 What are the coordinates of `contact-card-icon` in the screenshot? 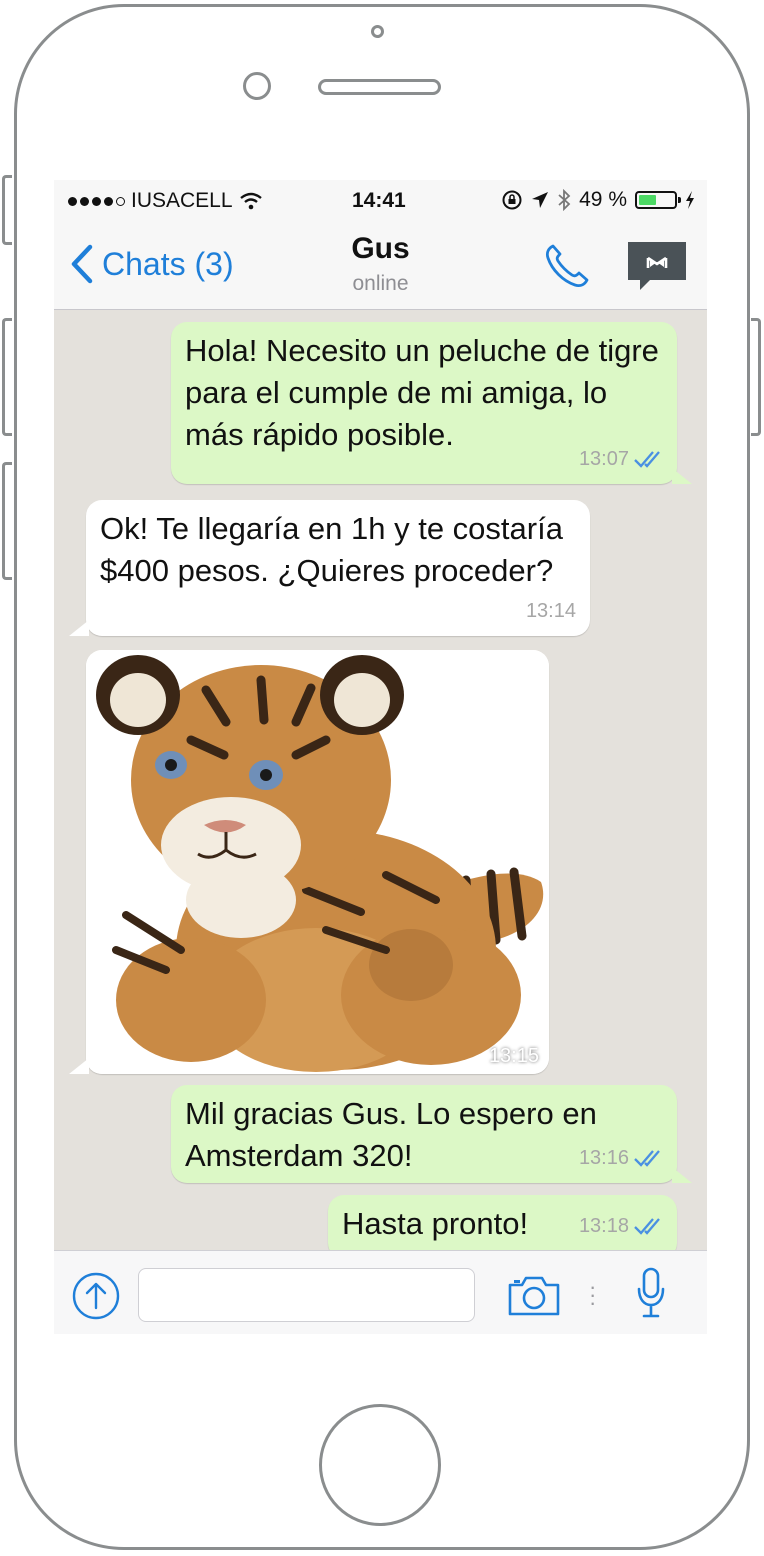 It's located at (657, 266).